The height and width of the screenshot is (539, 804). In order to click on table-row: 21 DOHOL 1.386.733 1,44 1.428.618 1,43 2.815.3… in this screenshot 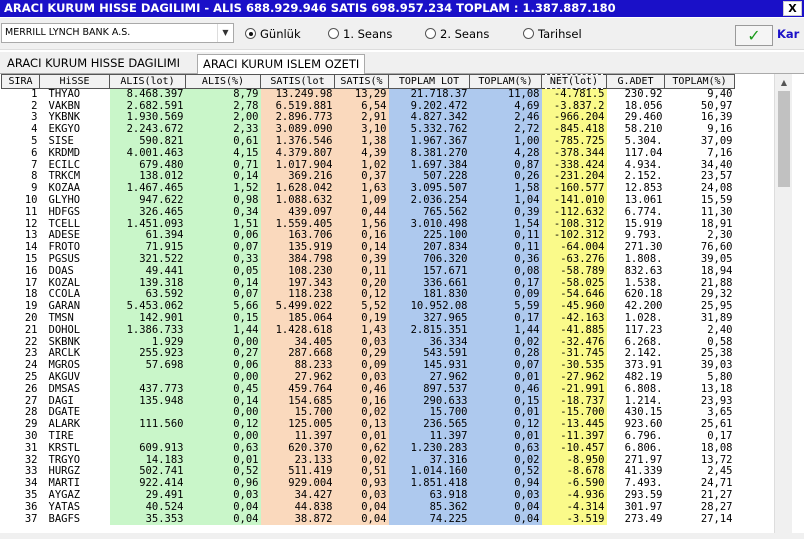, I will do `click(368, 330)`.